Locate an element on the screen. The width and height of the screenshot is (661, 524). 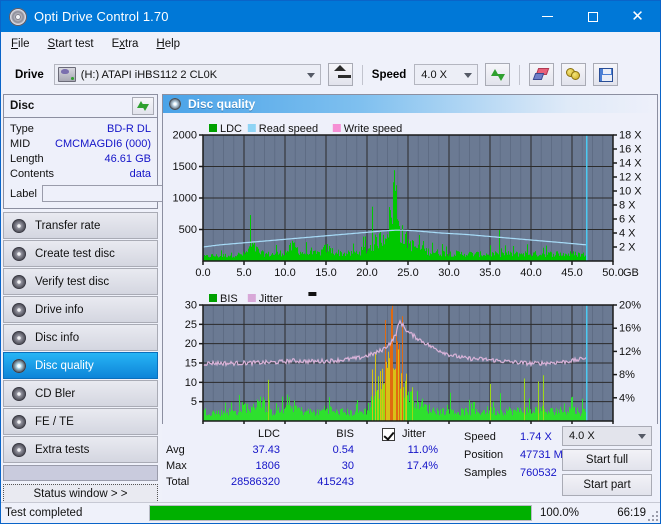
action-buttons: 4.0 X Start full Start part is located at coordinates (607, 462).